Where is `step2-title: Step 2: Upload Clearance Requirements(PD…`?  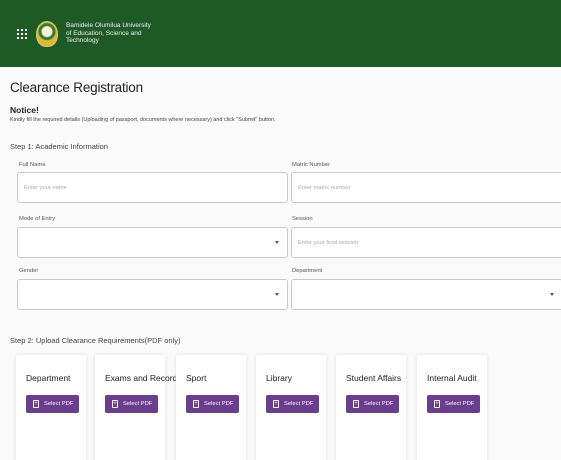
step2-title: Step 2: Upload Clearance Requirements(PD… is located at coordinates (95, 340).